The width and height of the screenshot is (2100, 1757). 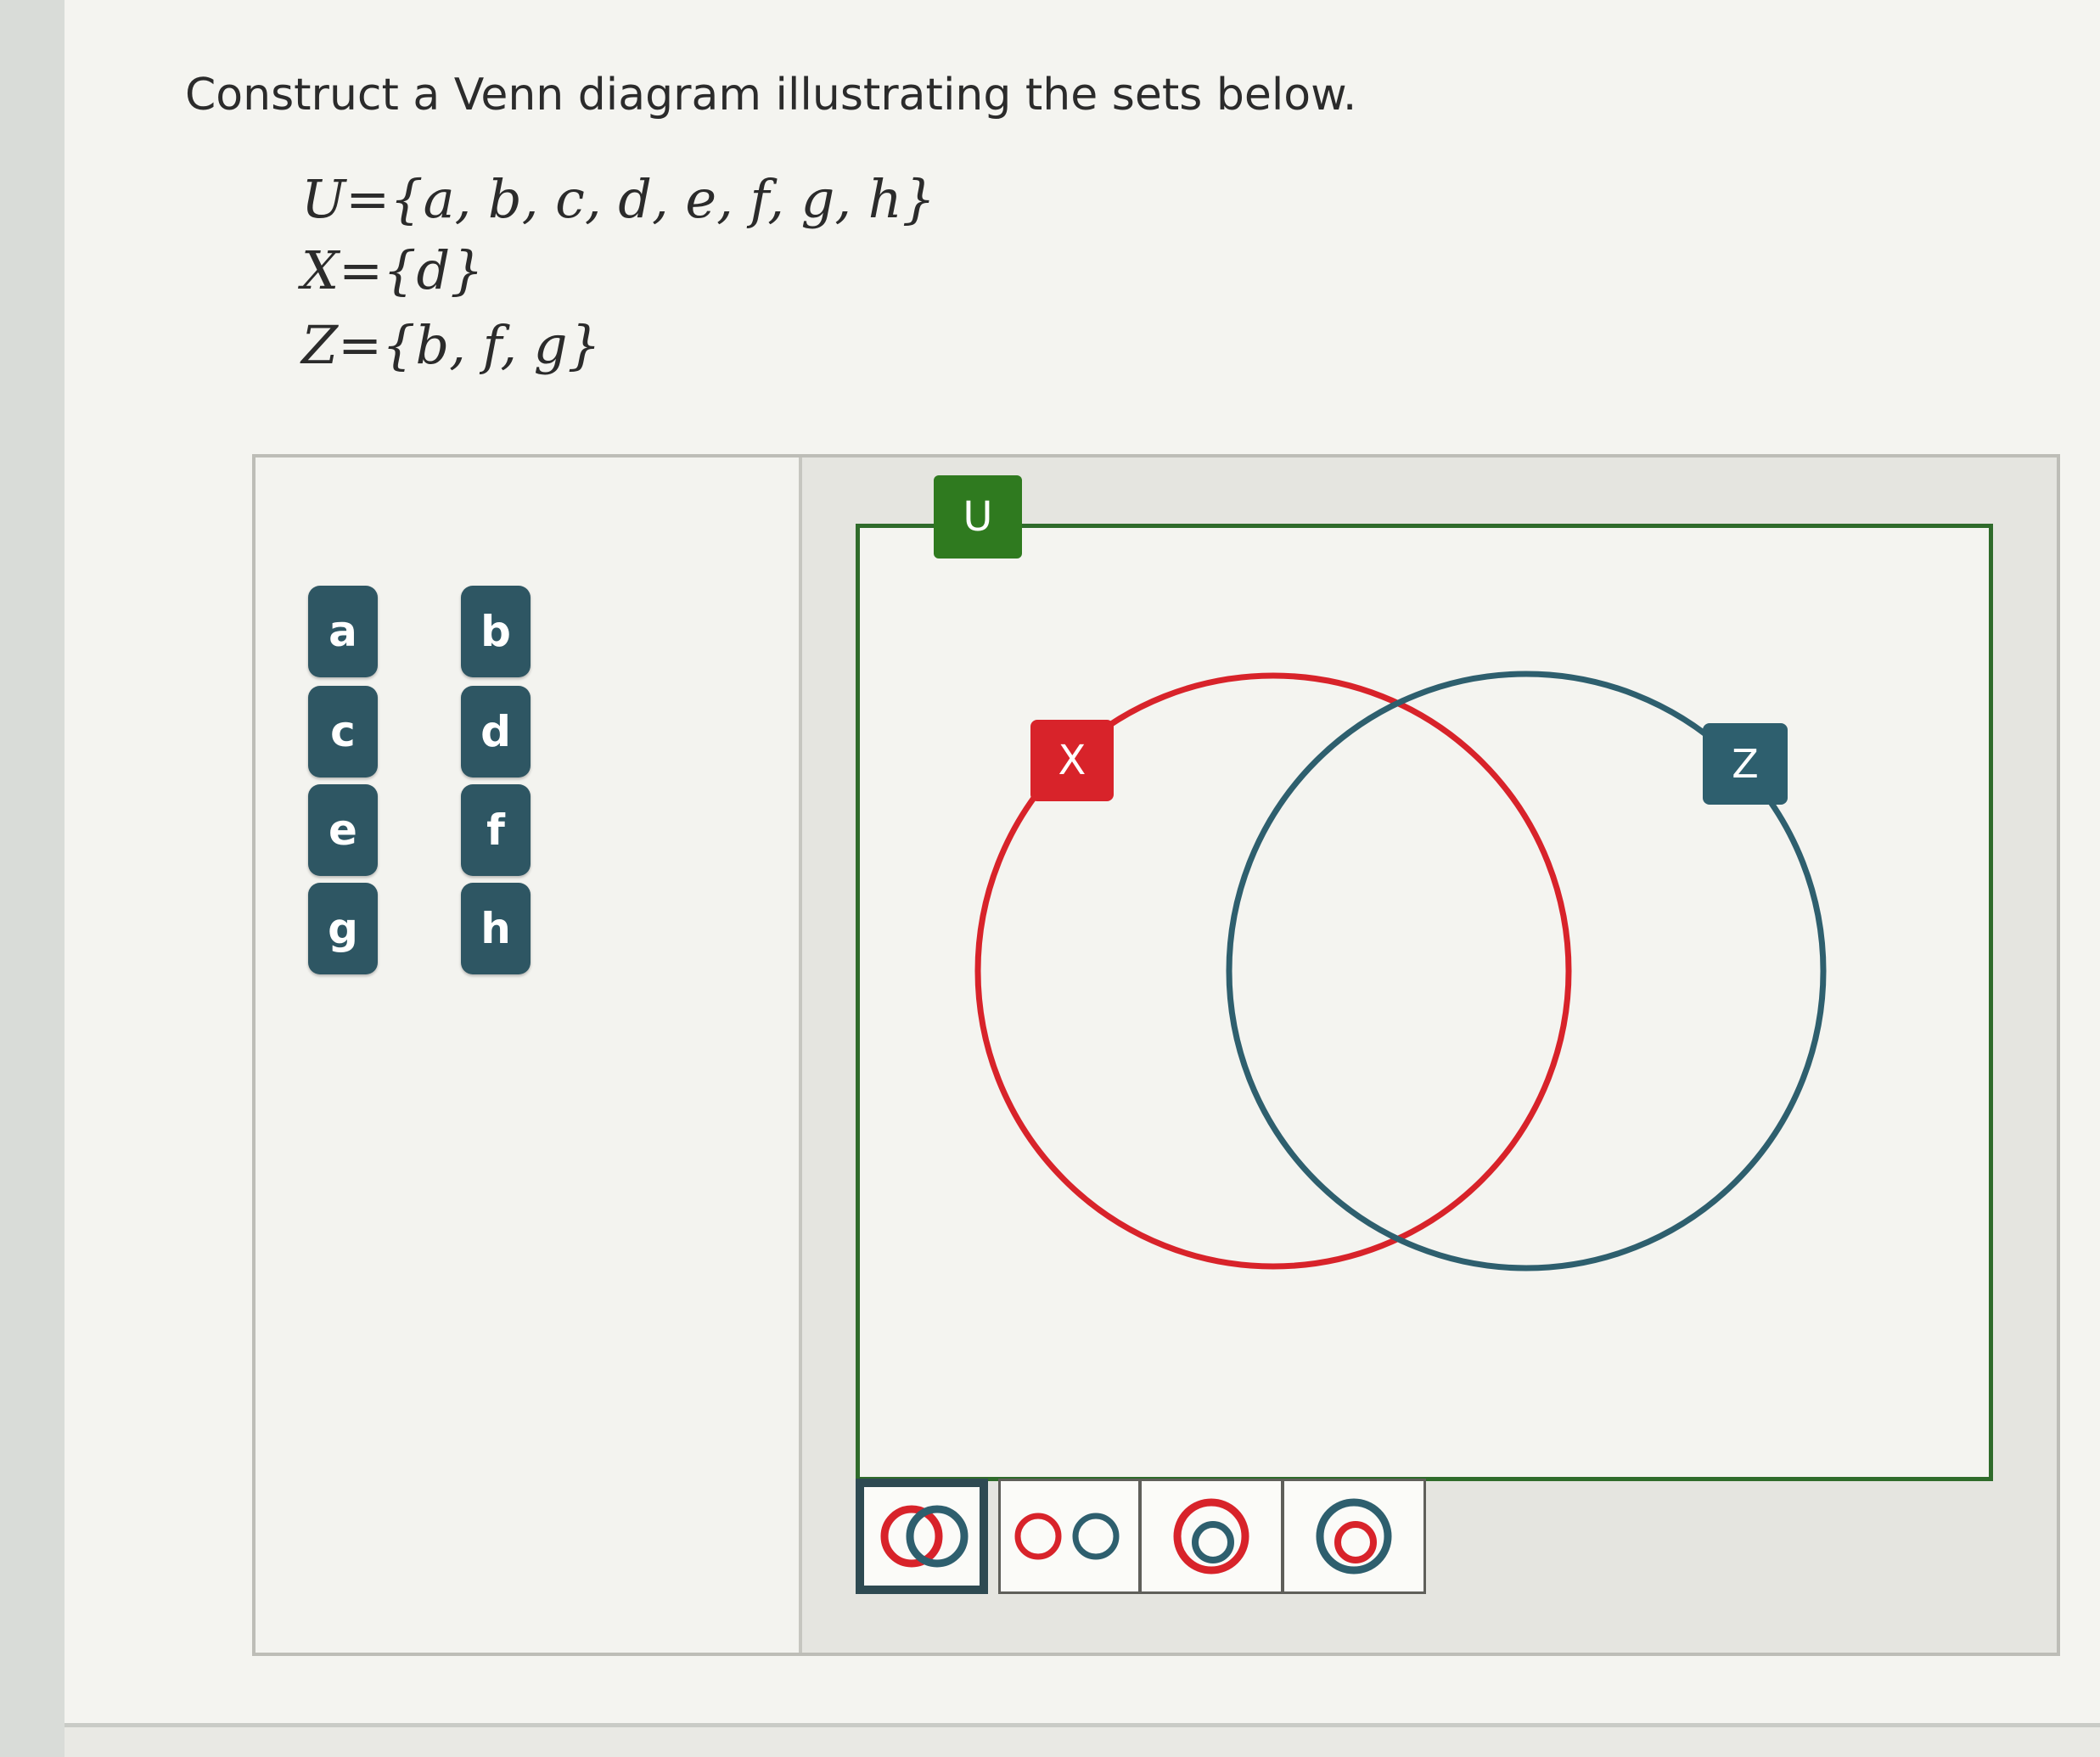 I want to click on x-inside-z-icon, so click(x=1354, y=1536).